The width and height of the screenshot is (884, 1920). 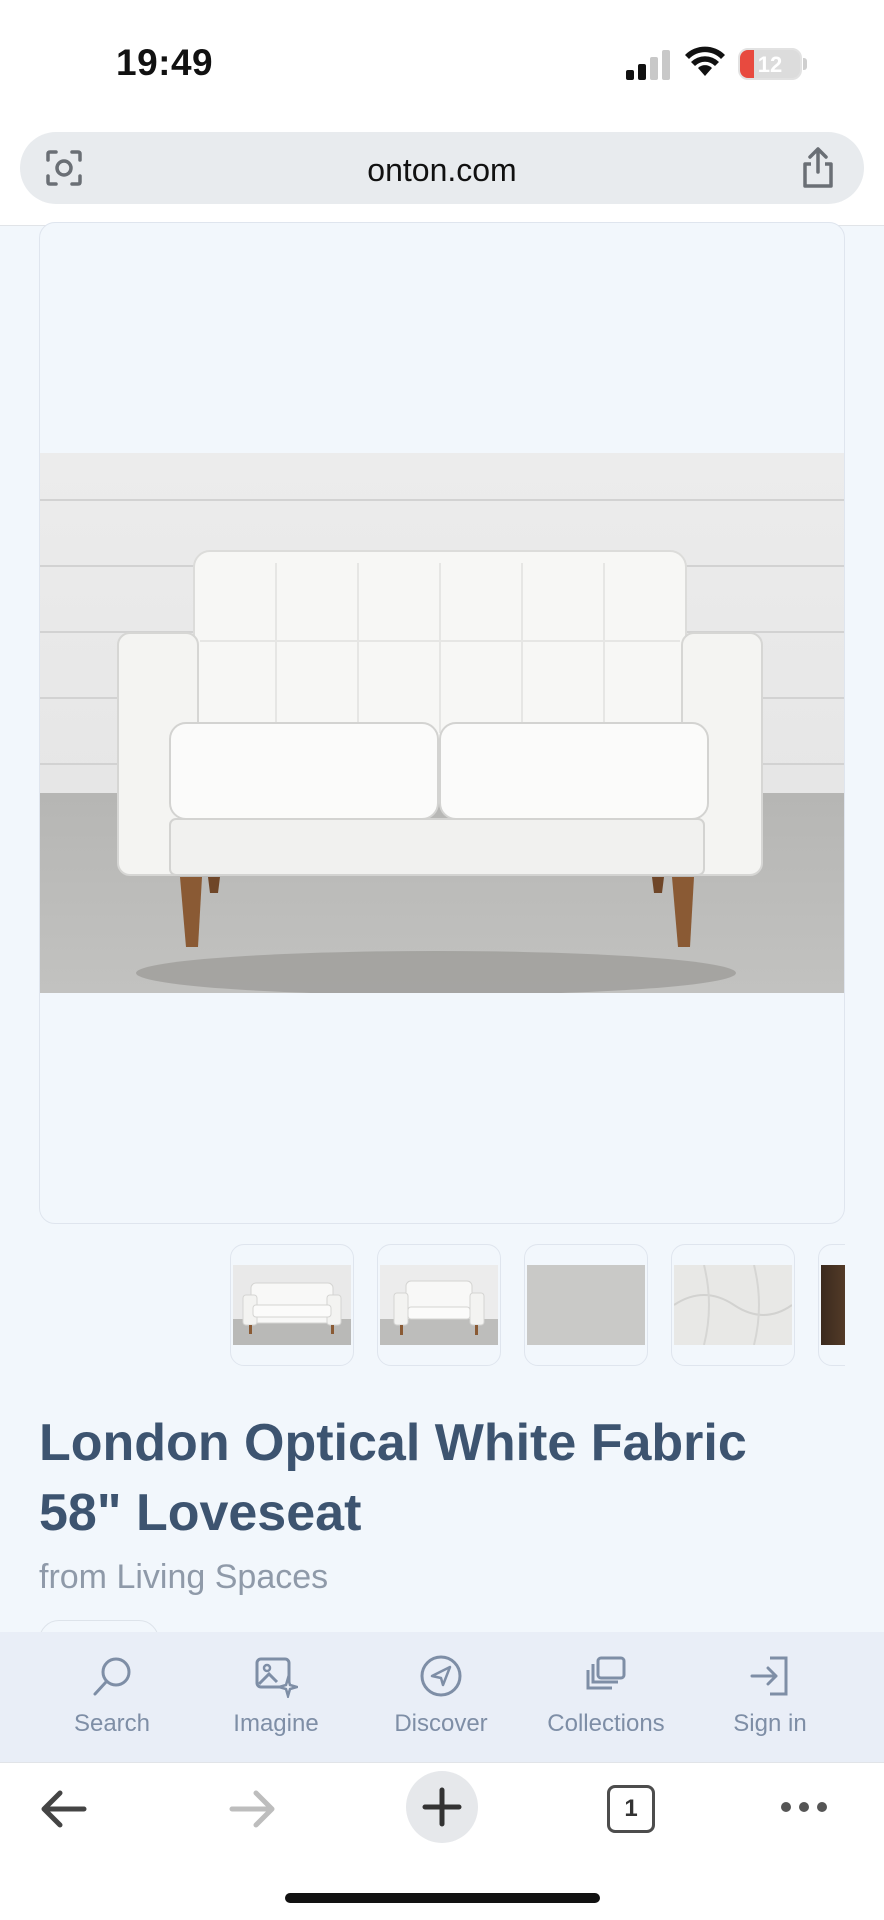 I want to click on nav-label: Search, so click(x=112, y=1723).